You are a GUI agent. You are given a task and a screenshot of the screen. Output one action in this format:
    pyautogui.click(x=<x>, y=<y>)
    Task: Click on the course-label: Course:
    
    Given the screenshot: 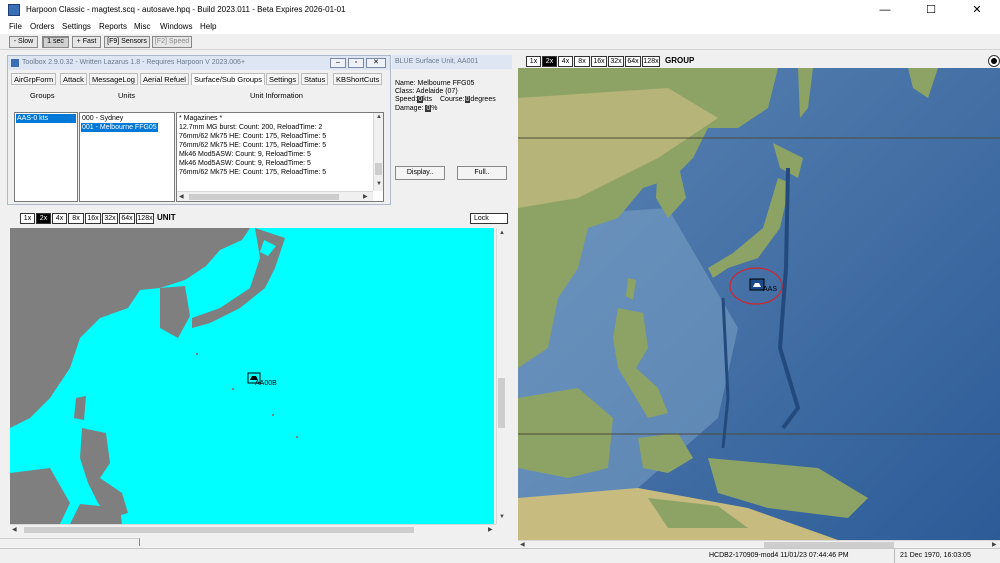 What is the action you would take?
    pyautogui.click(x=452, y=99)
    